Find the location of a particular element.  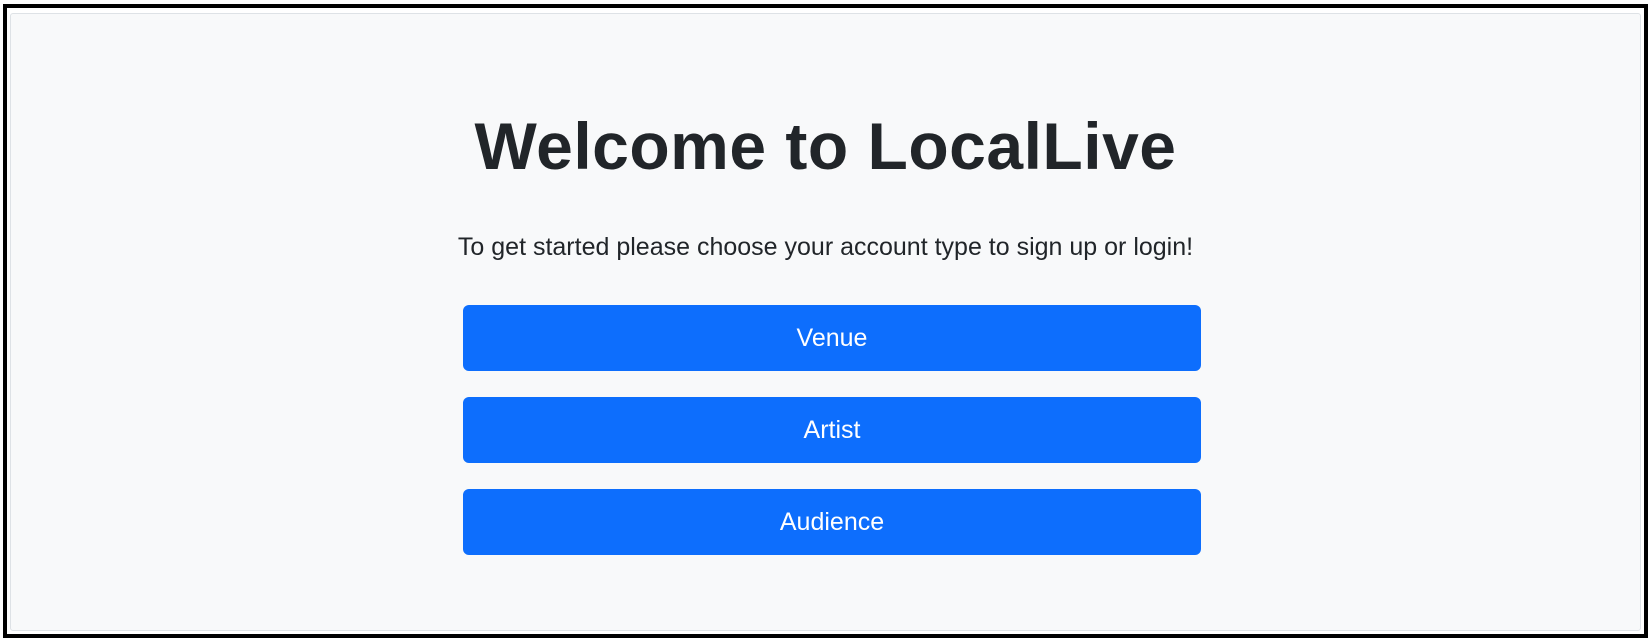

page-title: Welcome to LocalLive is located at coordinates (825, 146).